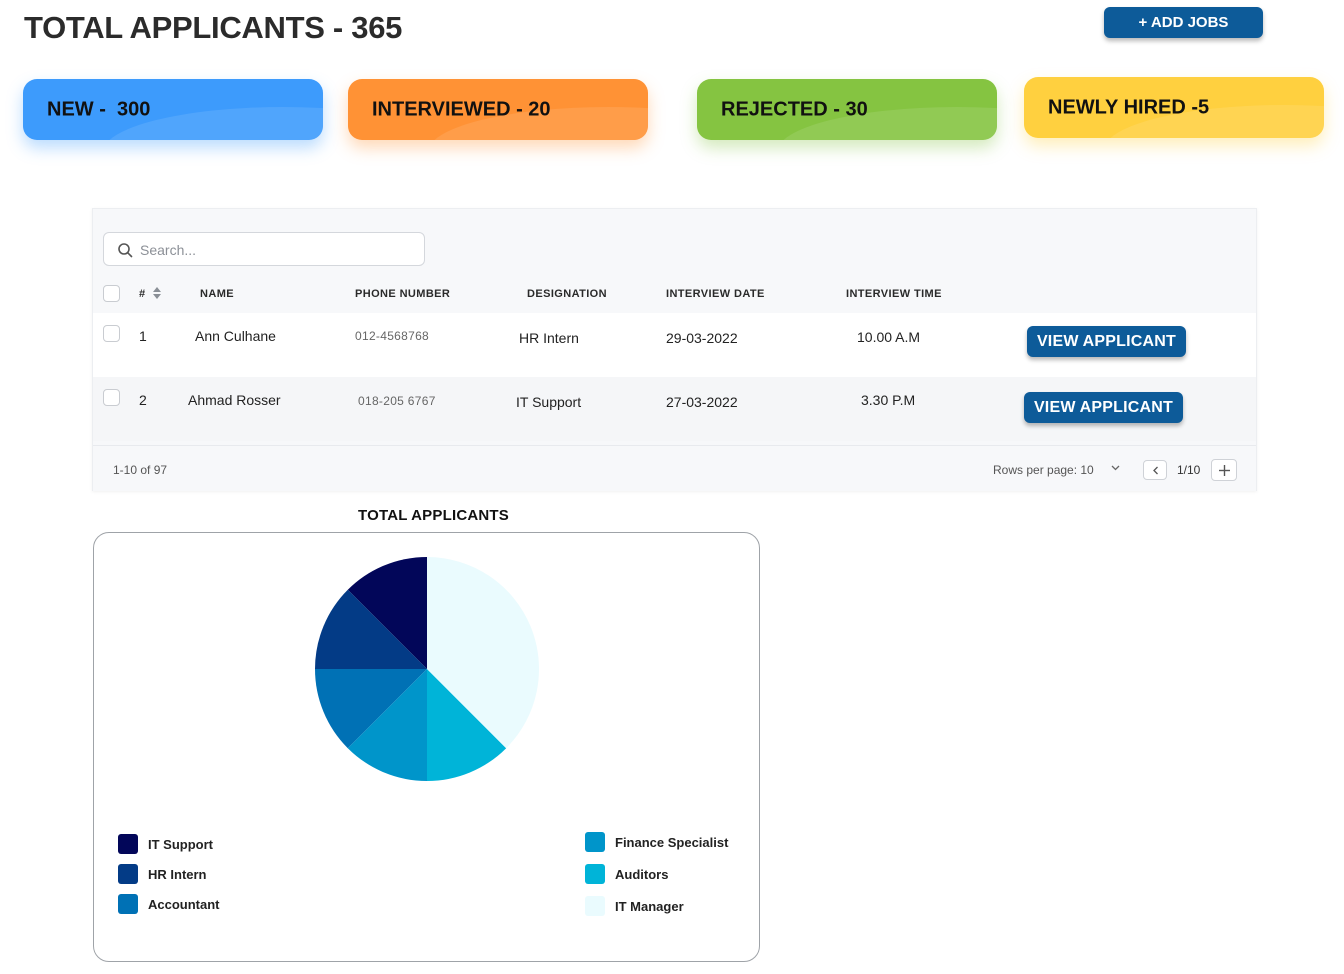 The height and width of the screenshot is (974, 1344). I want to click on row-phone: 012-4568768, so click(392, 336).